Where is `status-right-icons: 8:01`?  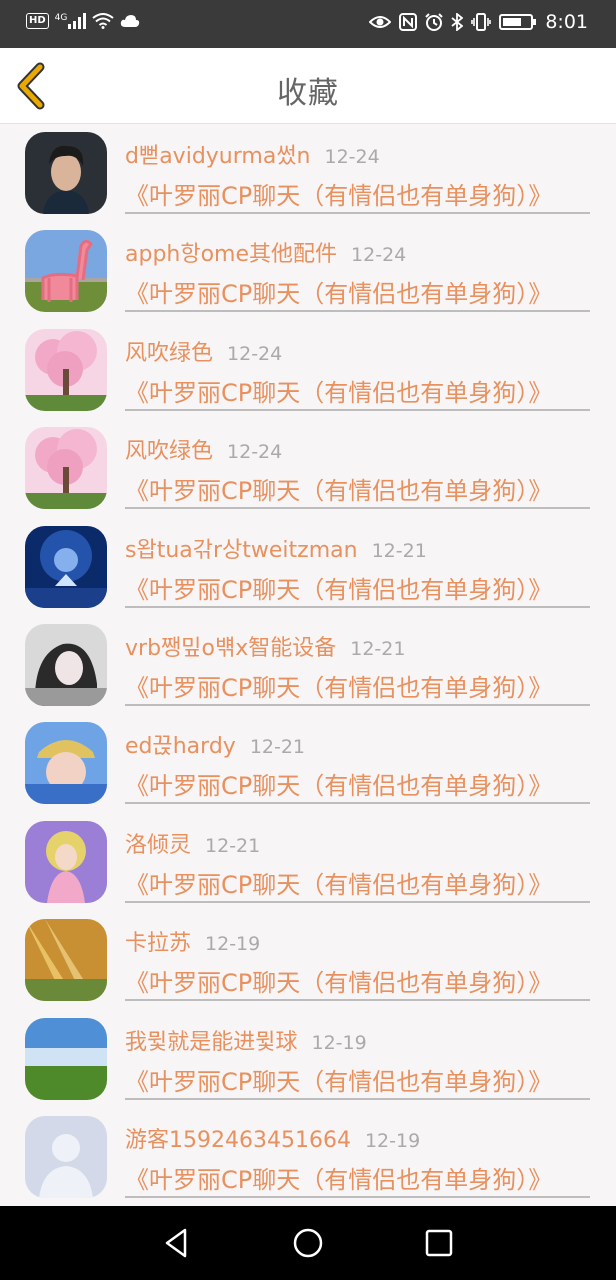
status-right-icons: 8:01 is located at coordinates (478, 22).